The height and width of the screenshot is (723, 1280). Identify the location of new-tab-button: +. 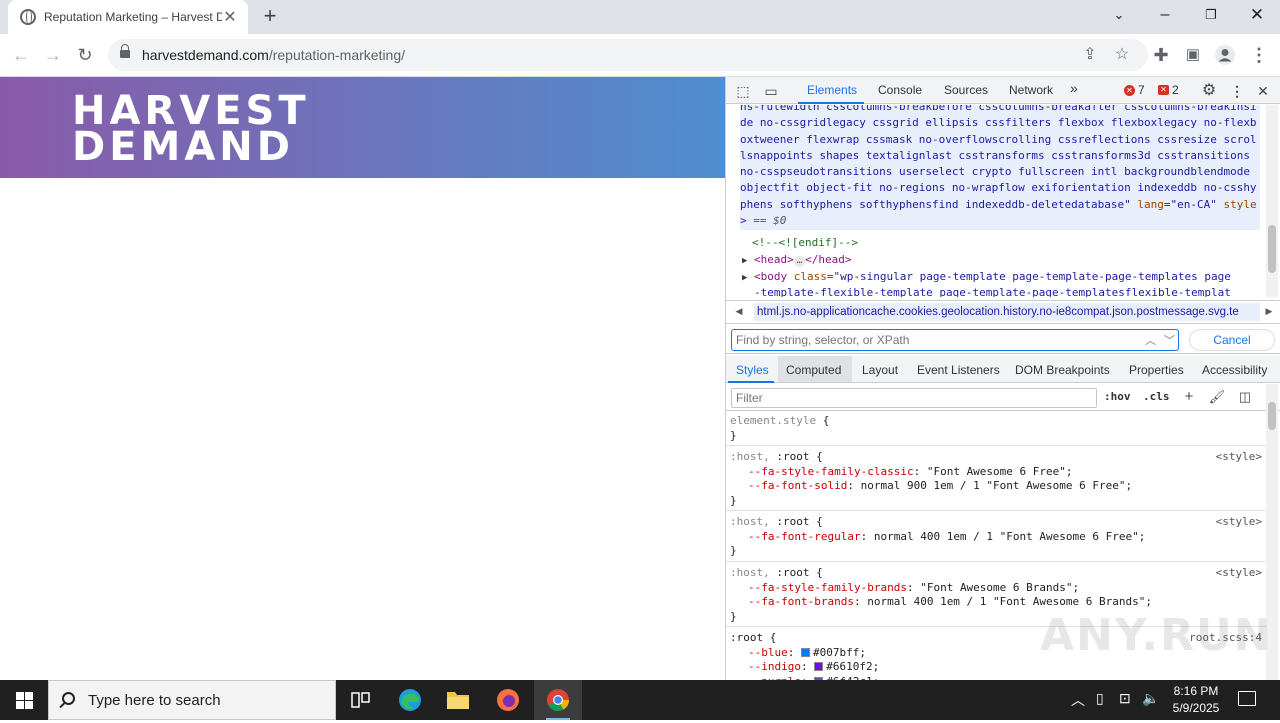
(270, 17).